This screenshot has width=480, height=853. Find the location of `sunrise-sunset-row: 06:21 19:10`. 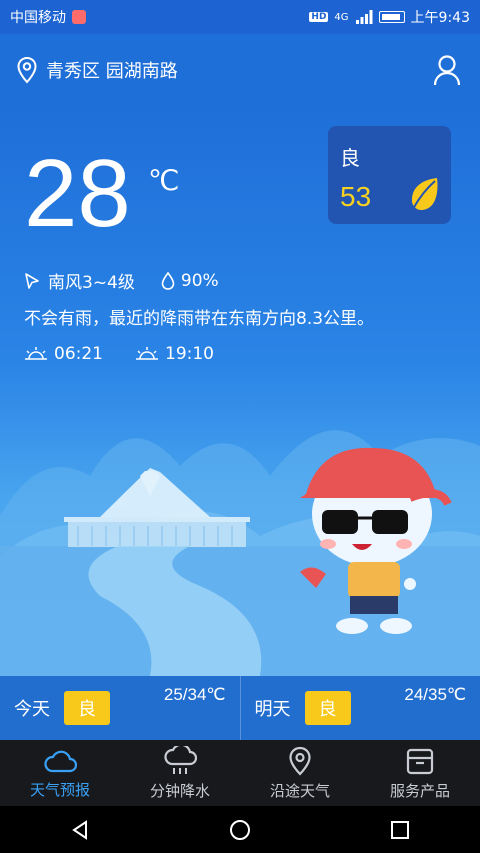

sunrise-sunset-row: 06:21 19:10 is located at coordinates (119, 354).